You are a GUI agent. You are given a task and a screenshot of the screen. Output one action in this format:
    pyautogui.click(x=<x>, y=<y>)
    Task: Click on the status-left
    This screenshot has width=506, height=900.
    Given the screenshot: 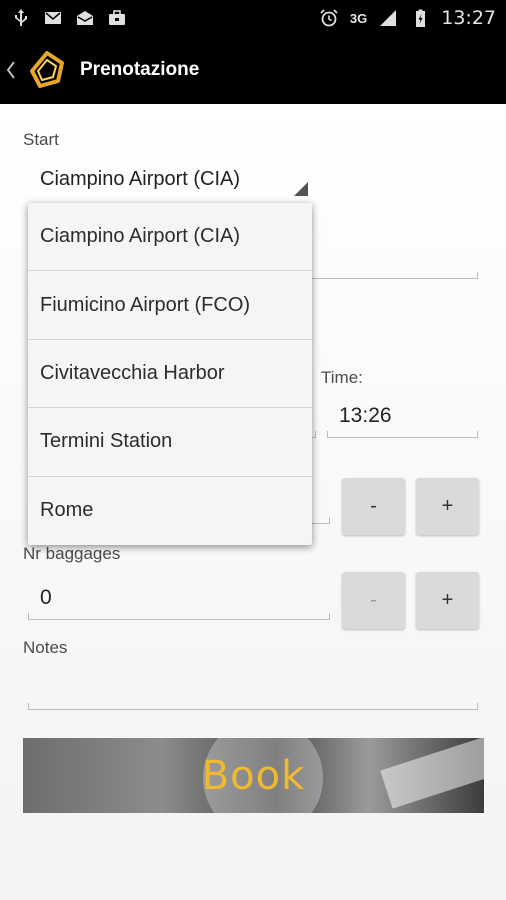 What is the action you would take?
    pyautogui.click(x=69, y=18)
    